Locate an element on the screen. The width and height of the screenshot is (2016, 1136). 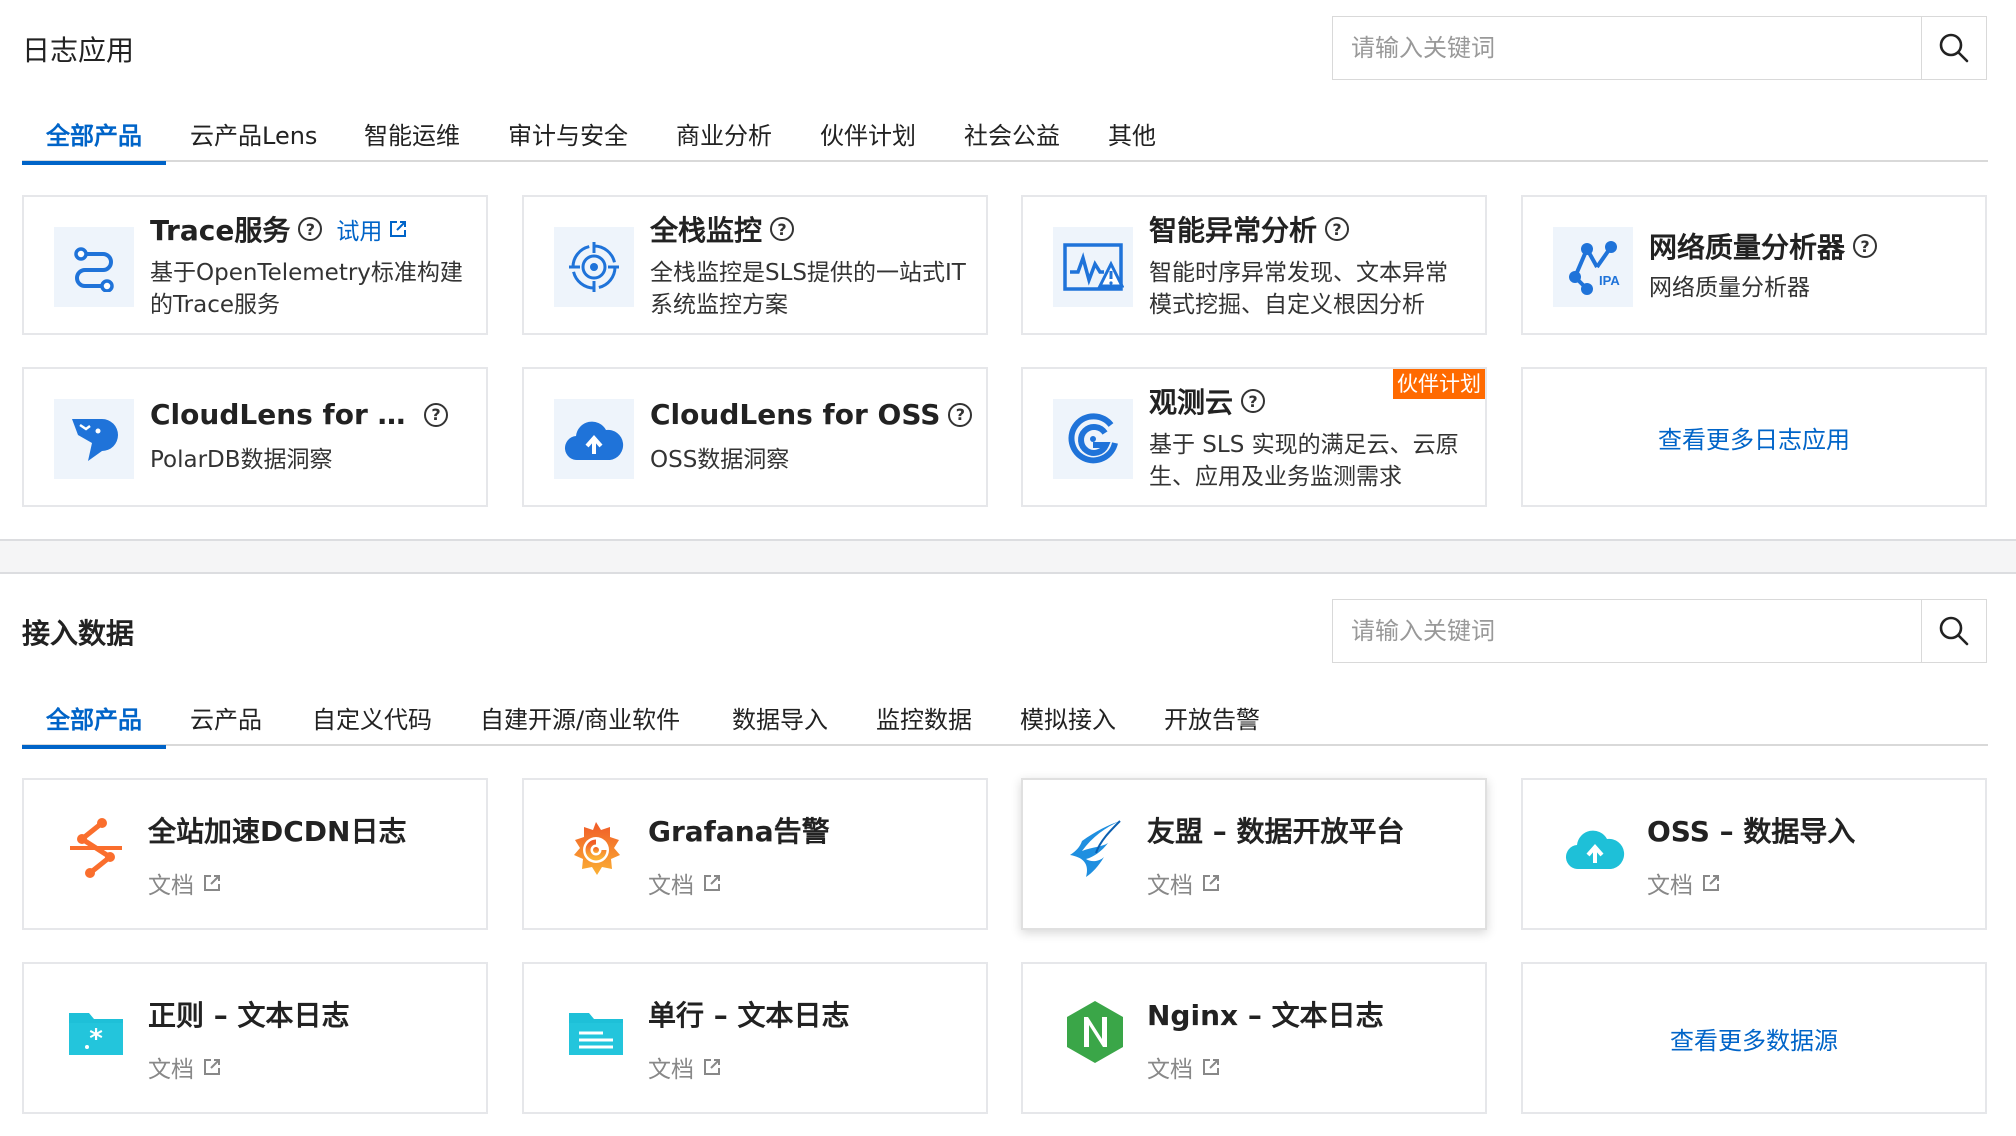
card-title: Nginx – 文本日志 is located at coordinates (1265, 1015).